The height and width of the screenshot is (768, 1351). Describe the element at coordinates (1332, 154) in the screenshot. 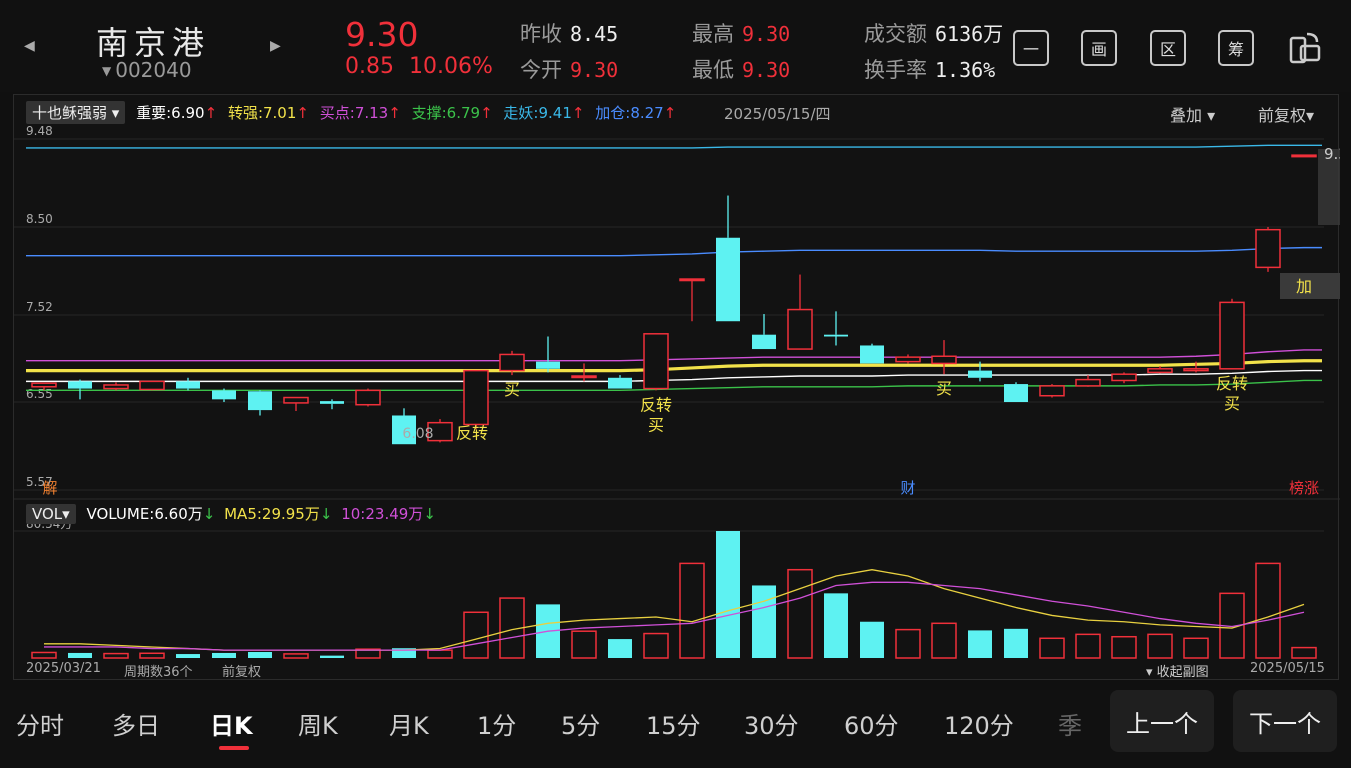

I see `high-price-label: 9.30` at that location.